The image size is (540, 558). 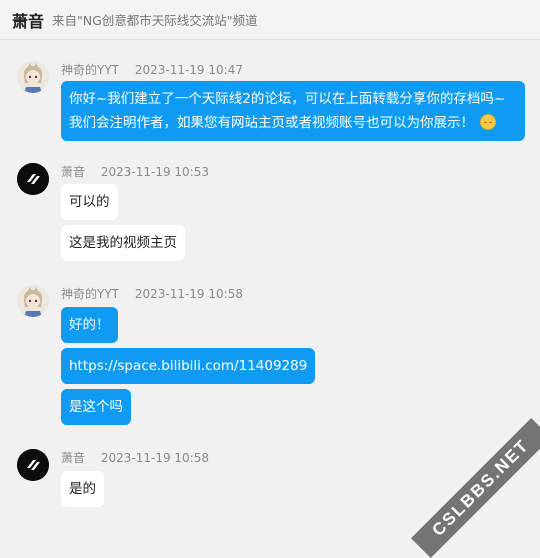 I want to click on message-text: 这是我的视频主页, so click(x=123, y=243).